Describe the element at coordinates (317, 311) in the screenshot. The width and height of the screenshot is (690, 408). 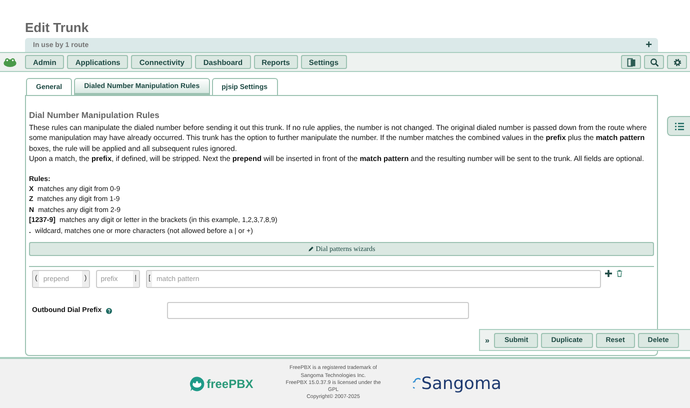
I see `outbound-dial-prefix-field` at that location.